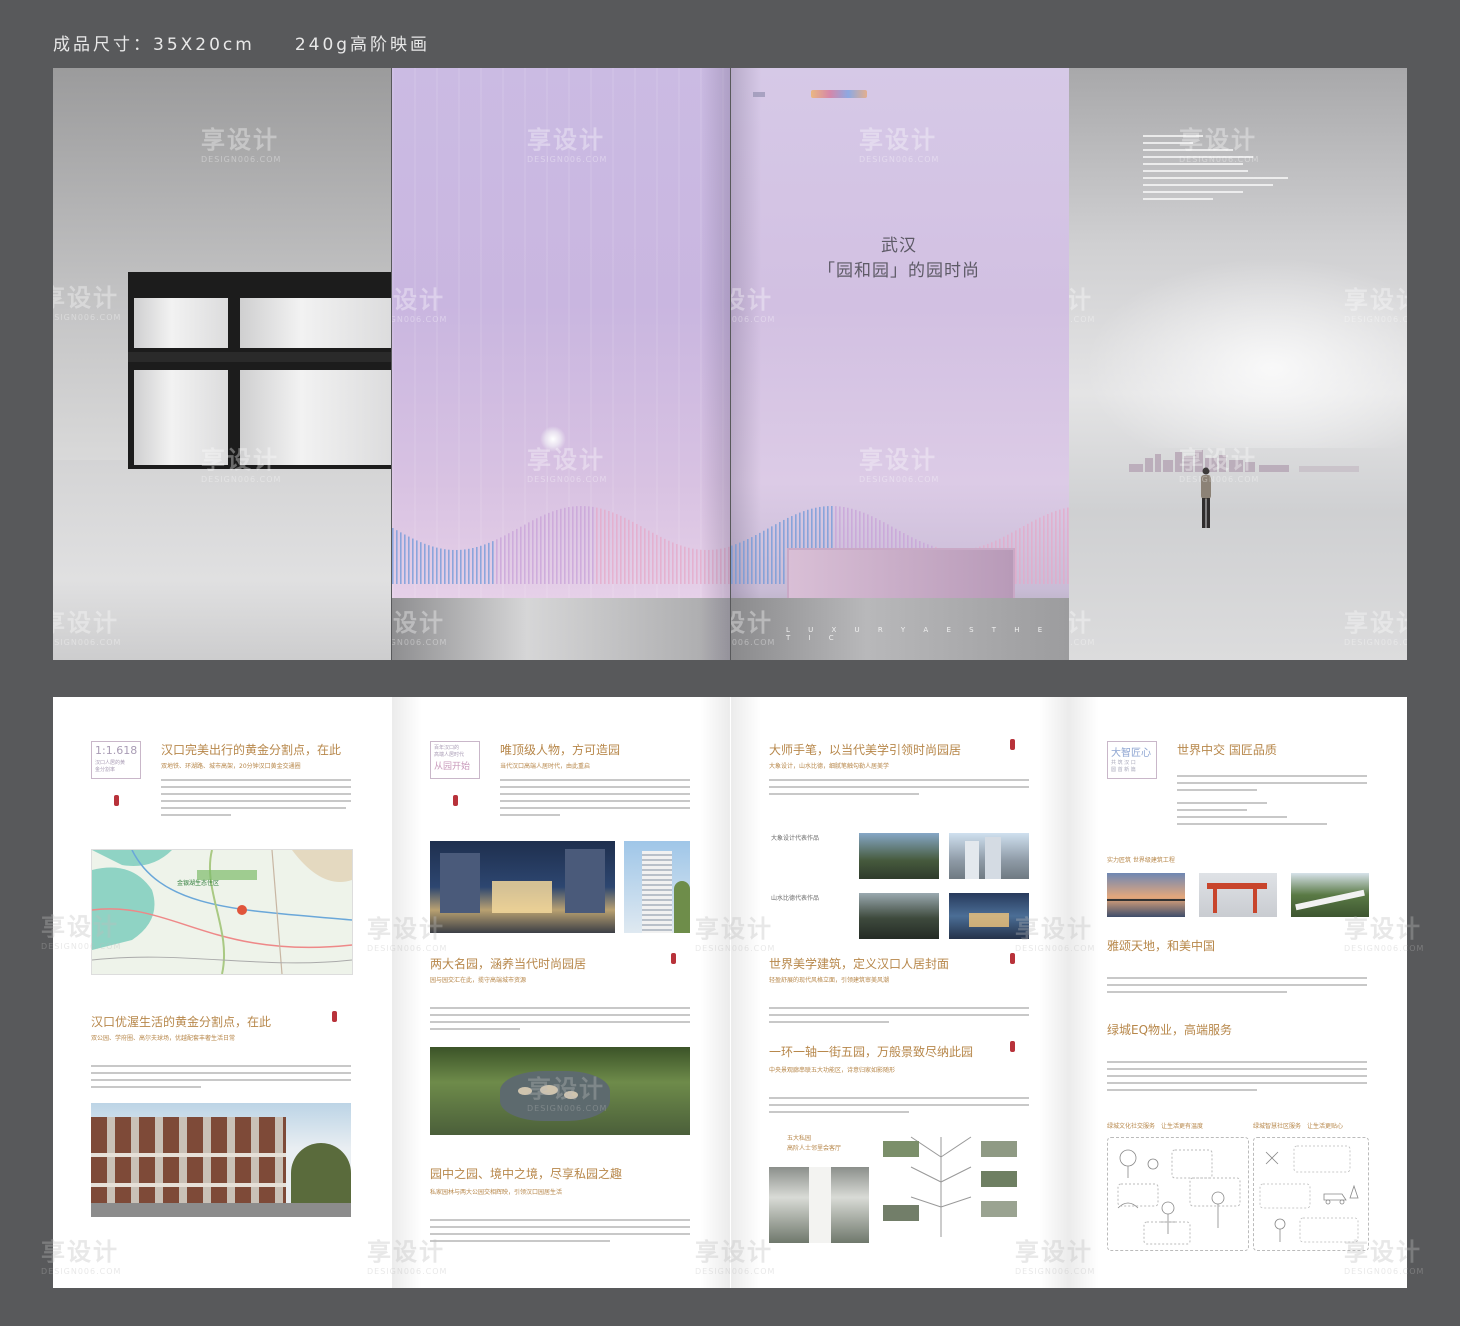 Image resolution: width=1460 pixels, height=1326 pixels. I want to click on section-title: 雅颂天地，和美中国, so click(1161, 946).